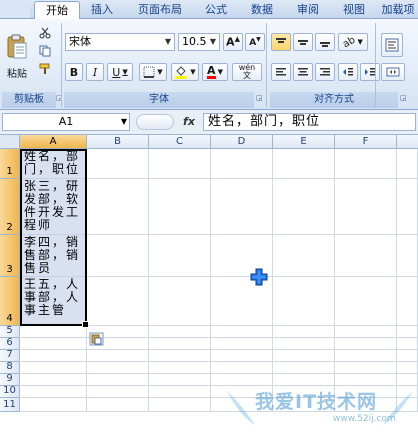 This screenshot has height=433, width=418. Describe the element at coordinates (10, 301) in the screenshot. I see `row-header-4: 4` at that location.